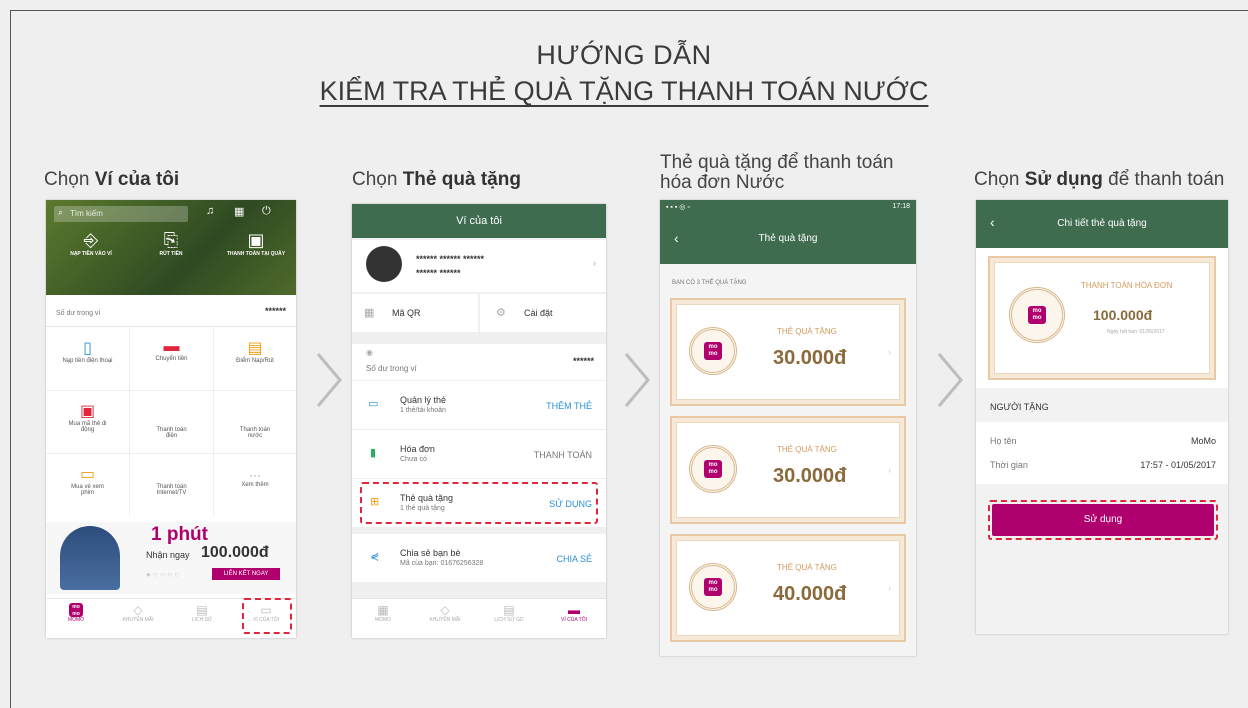 Image resolution: width=1248 pixels, height=708 pixels. What do you see at coordinates (369, 352) in the screenshot?
I see `eye-icon: ◉` at bounding box center [369, 352].